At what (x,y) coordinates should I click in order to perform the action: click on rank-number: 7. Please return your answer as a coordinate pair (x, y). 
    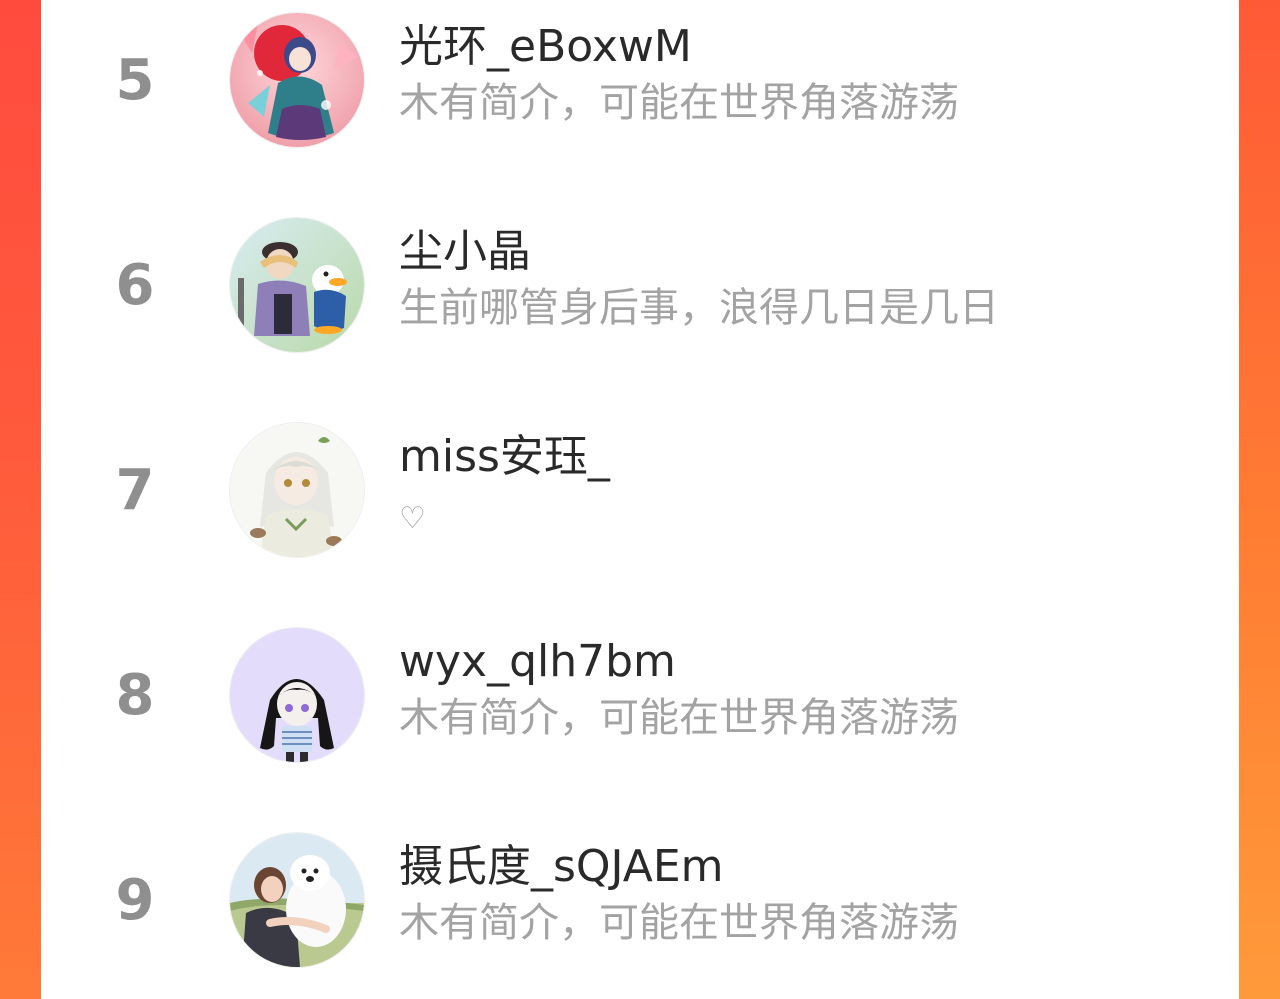
    Looking at the image, I should click on (135, 490).